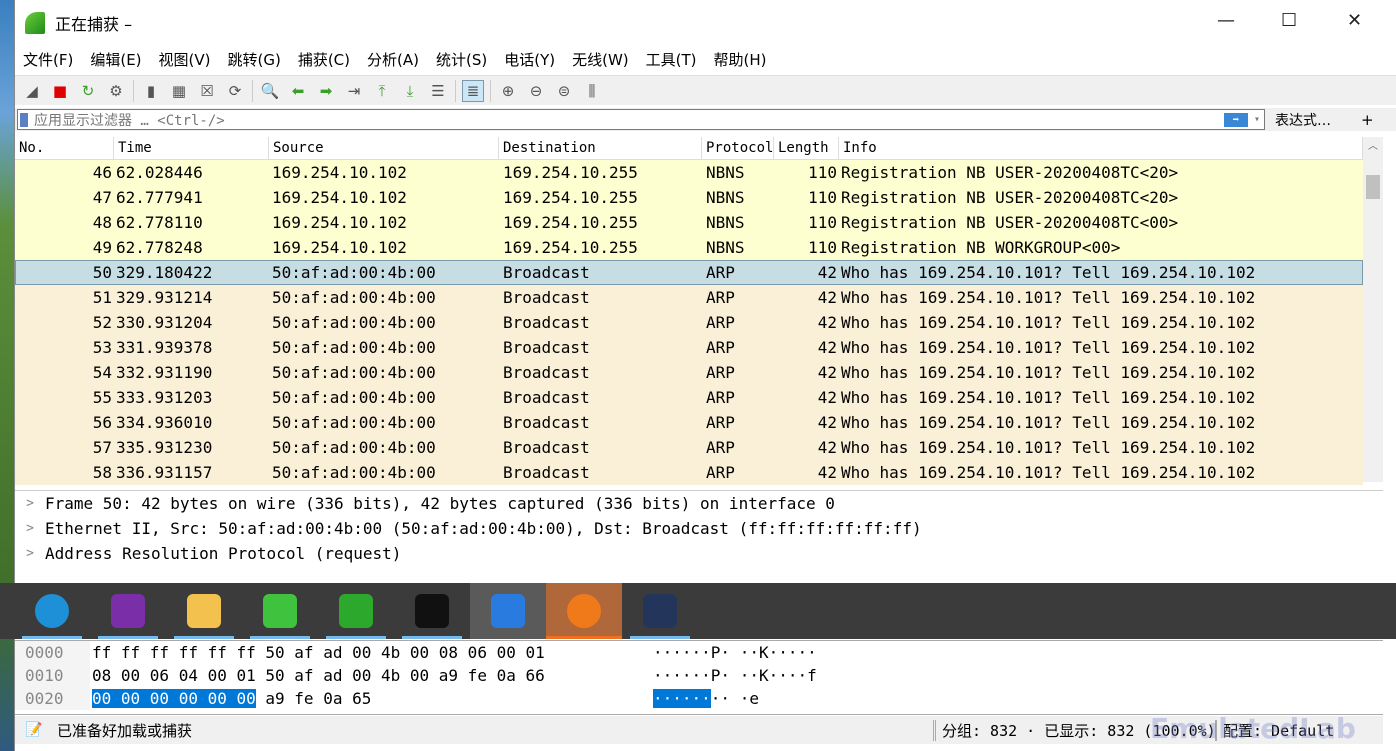 This screenshot has height=751, width=1396. I want to click on menu-item: 分析(A), so click(393, 59).